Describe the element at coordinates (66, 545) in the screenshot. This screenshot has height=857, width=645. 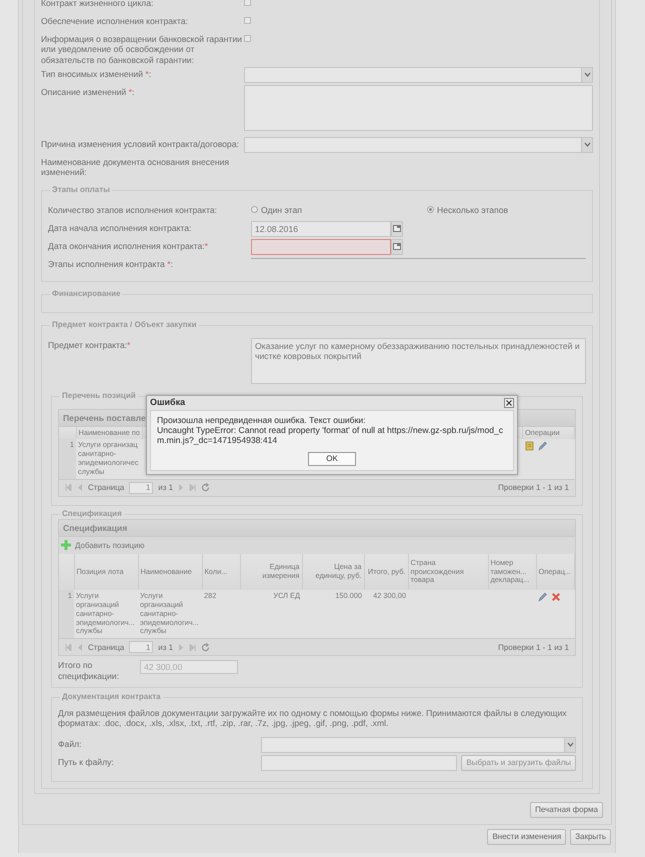
I see `plus-icon` at that location.